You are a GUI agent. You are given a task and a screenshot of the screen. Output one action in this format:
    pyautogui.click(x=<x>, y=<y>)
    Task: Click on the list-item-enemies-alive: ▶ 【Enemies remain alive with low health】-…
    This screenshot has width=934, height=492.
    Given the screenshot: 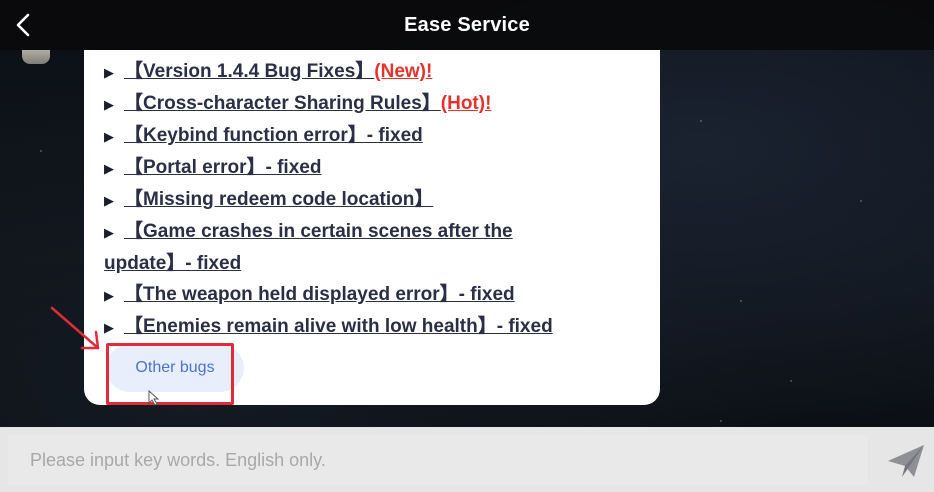 What is the action you would take?
    pyautogui.click(x=374, y=327)
    